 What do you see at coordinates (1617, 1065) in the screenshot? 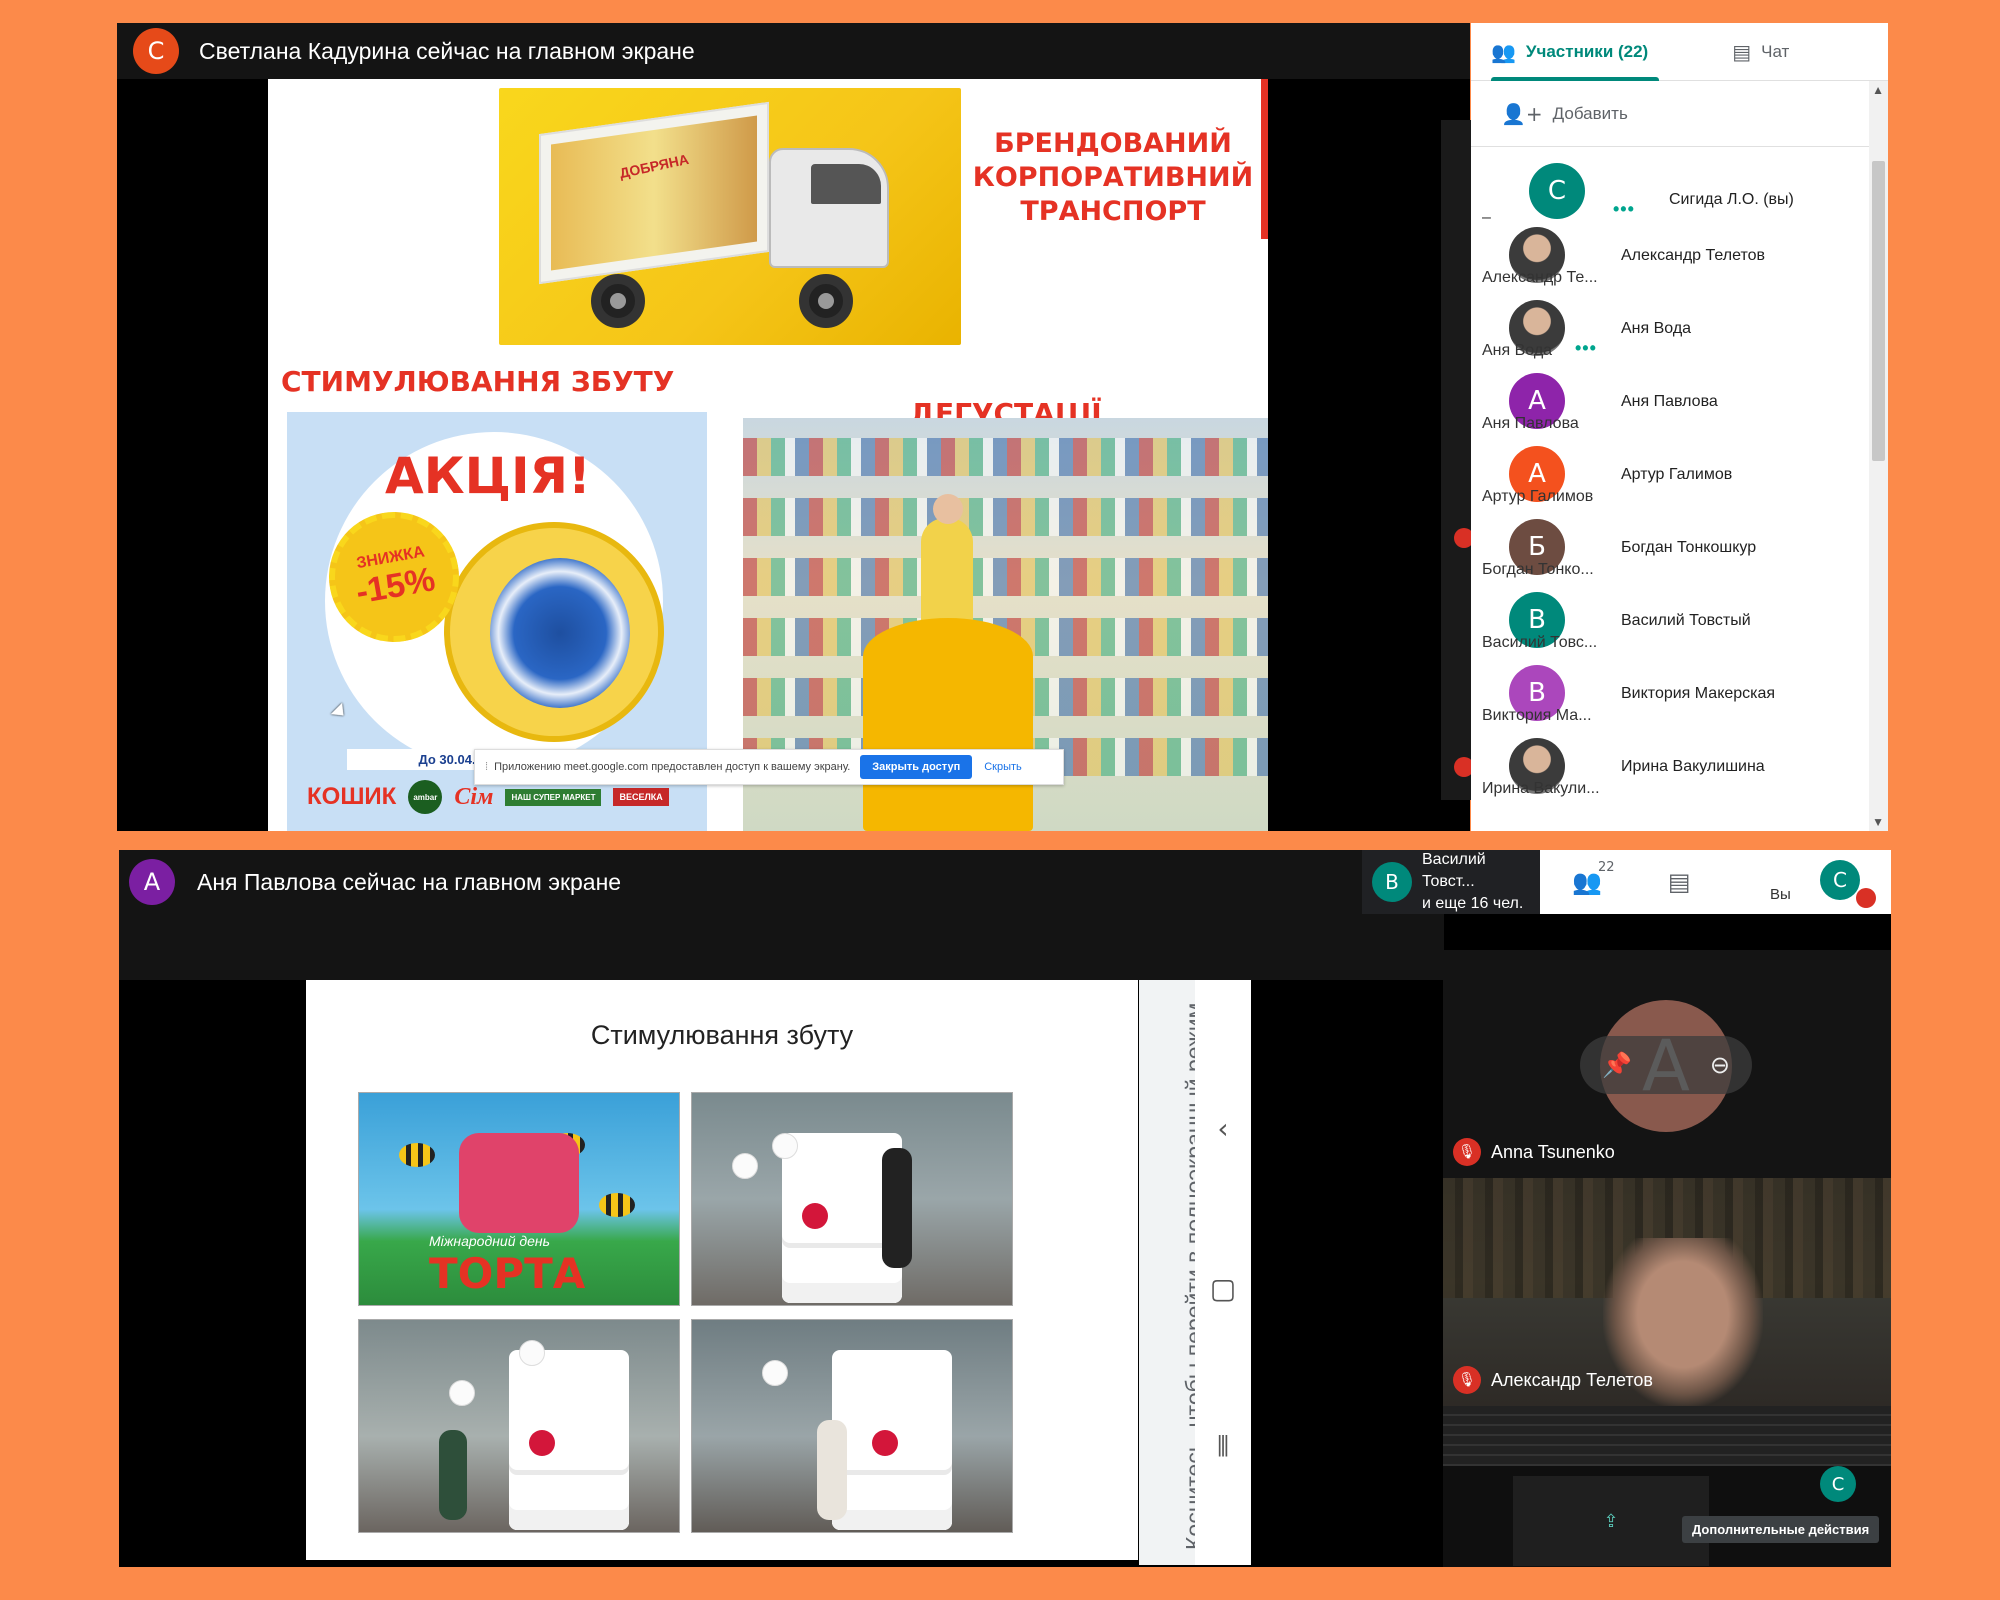
I see `pin-icon: 📌` at bounding box center [1617, 1065].